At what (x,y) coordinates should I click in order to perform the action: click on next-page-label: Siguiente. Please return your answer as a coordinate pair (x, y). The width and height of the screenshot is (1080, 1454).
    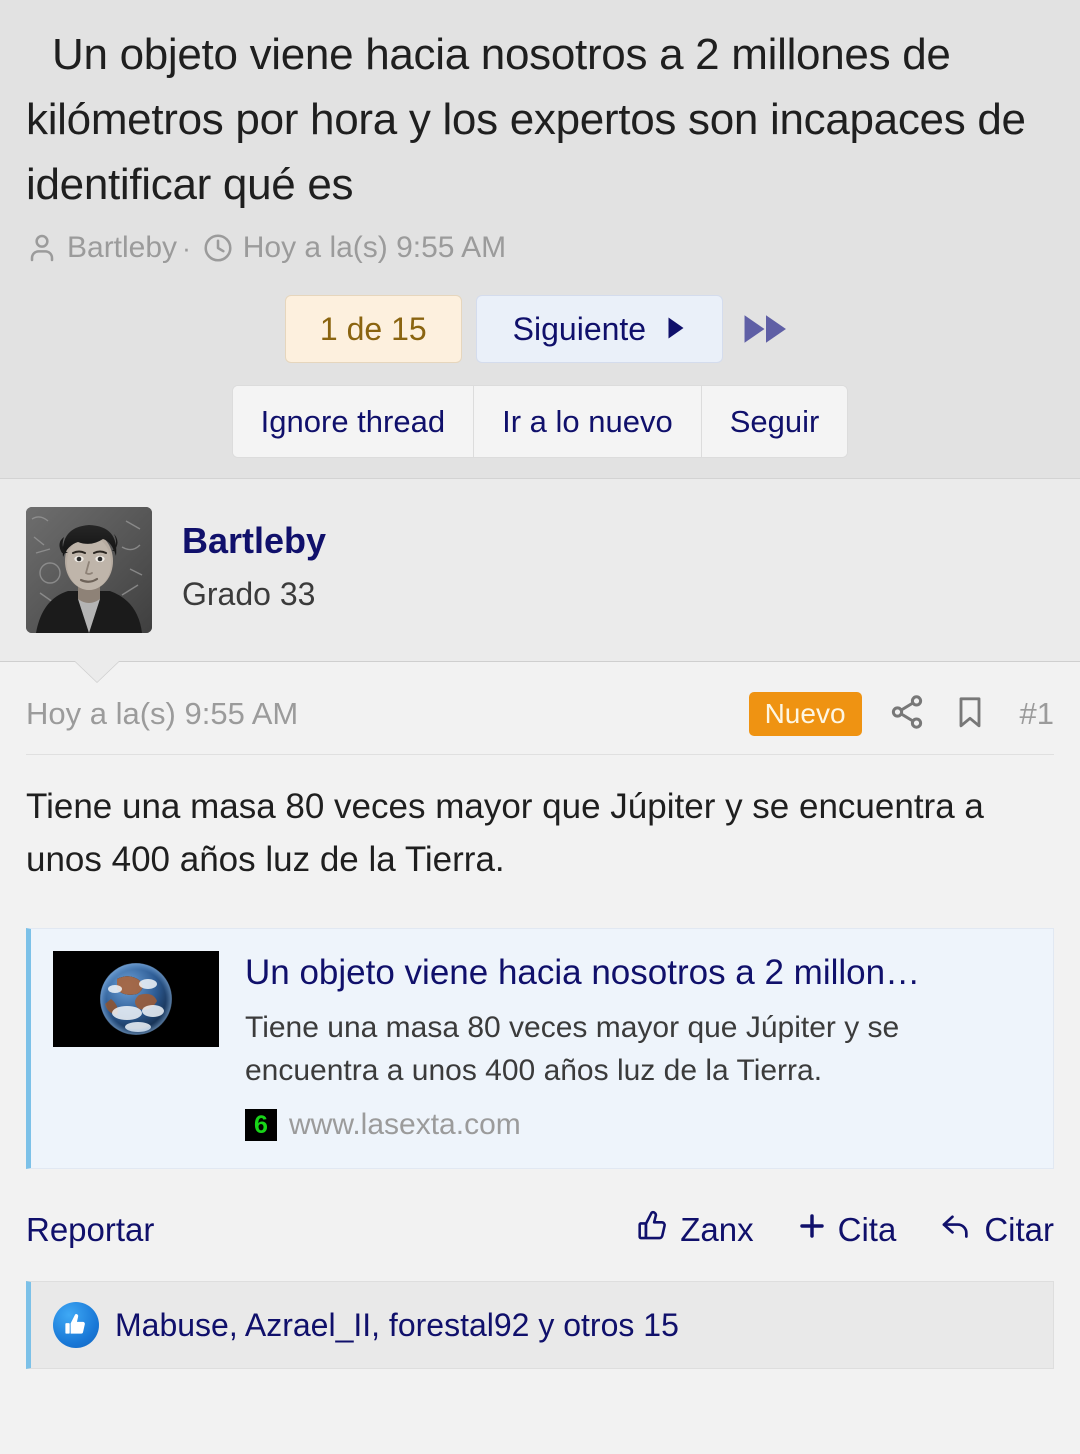
    Looking at the image, I should click on (579, 329).